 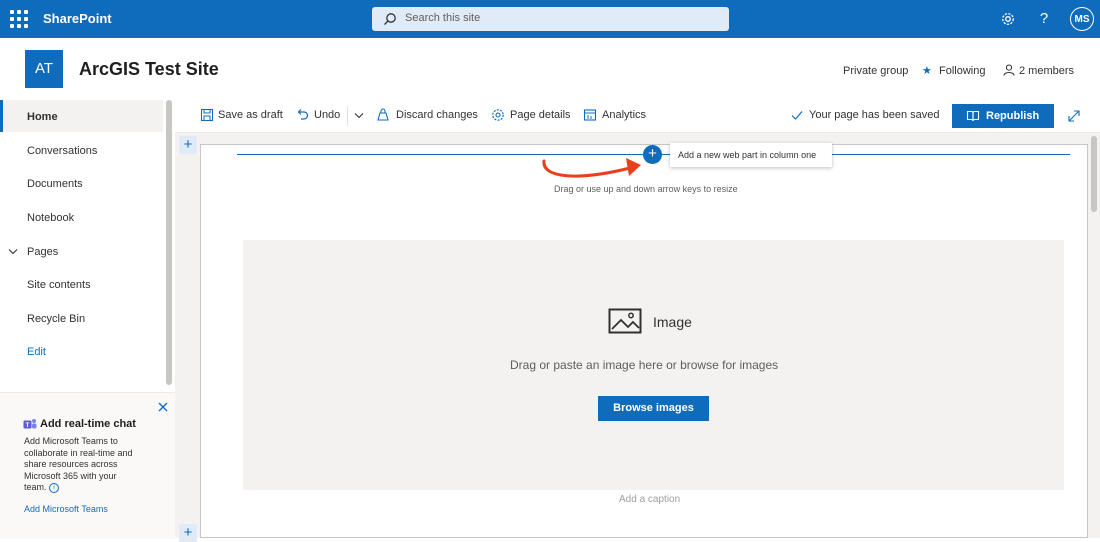 I want to click on site-title: ArcGIS Test Site, so click(x=149, y=69).